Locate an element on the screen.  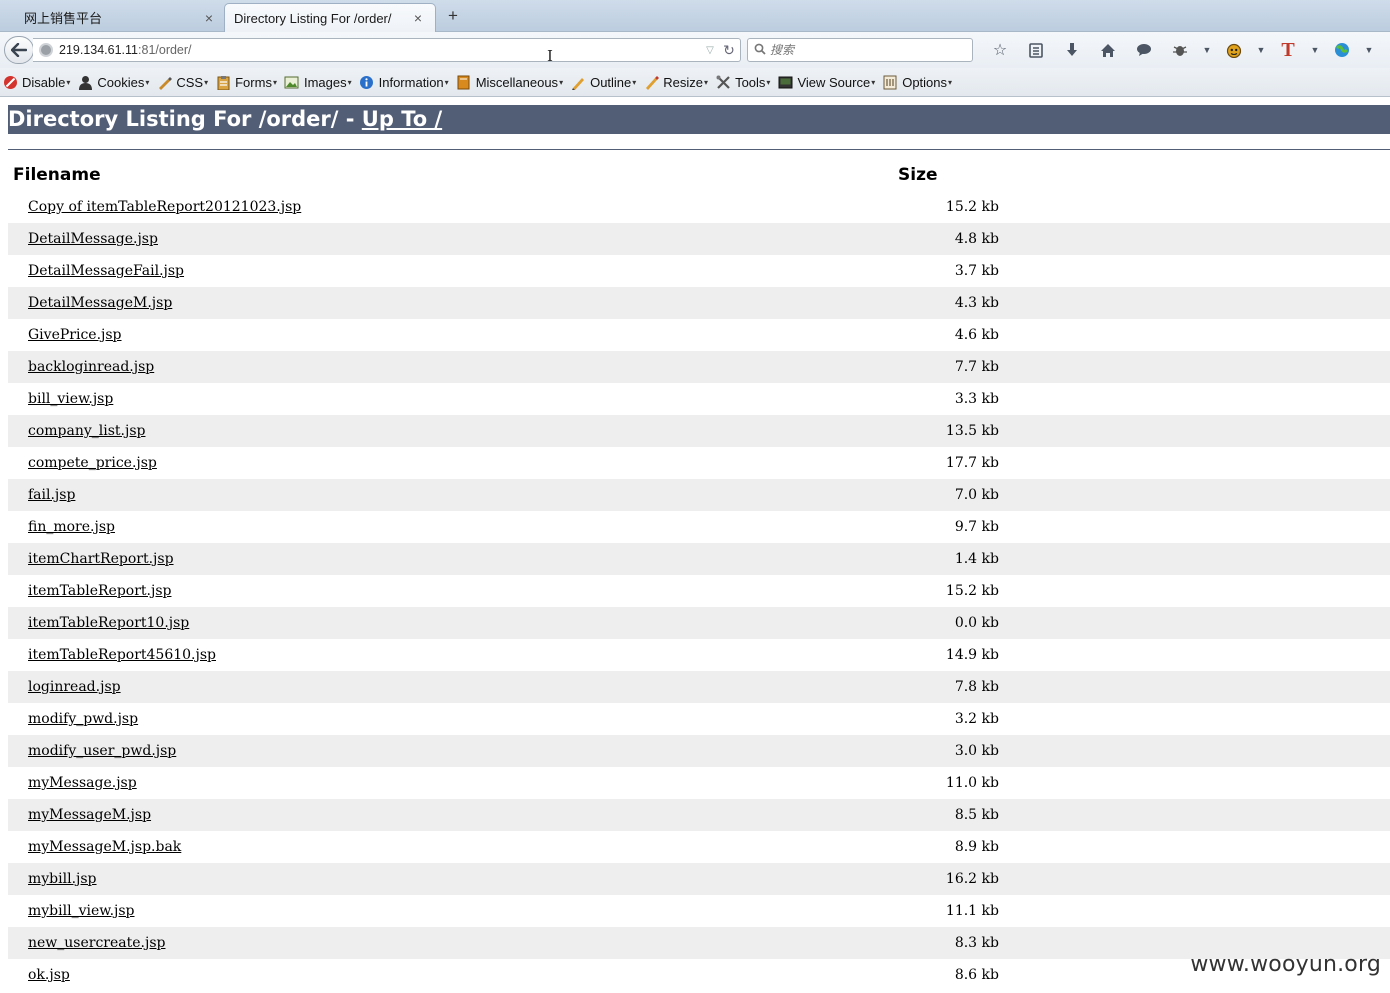
dev-menu-disable: Disable ▾ is located at coordinates (36, 82).